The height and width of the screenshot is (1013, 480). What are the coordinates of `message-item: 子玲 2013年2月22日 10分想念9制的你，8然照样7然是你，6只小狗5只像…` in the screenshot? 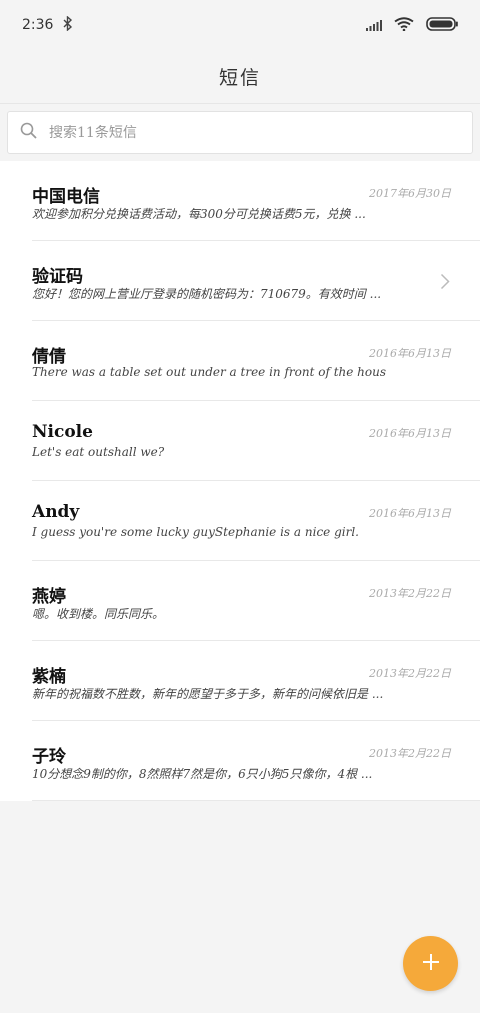 It's located at (256, 761).